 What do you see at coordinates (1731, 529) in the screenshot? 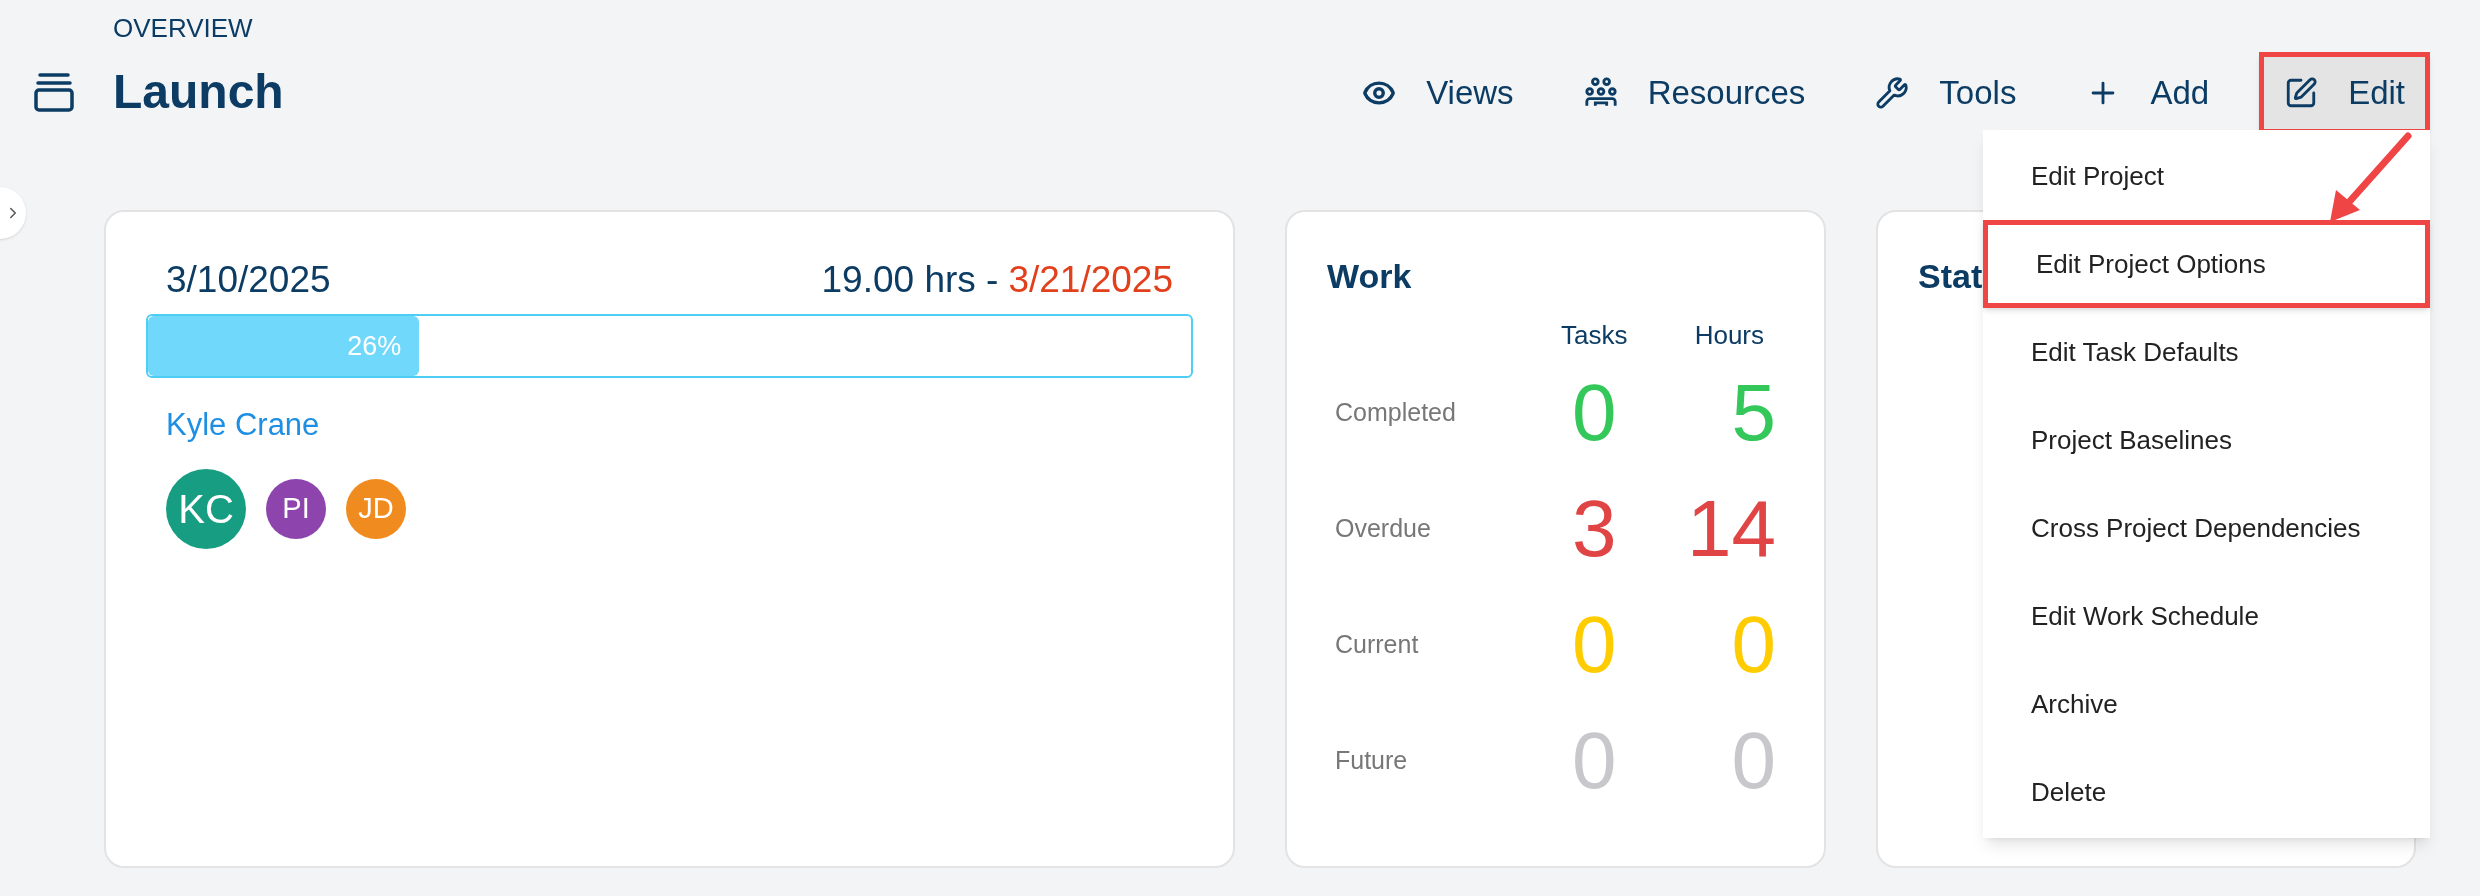
I see `hour-count: 14` at bounding box center [1731, 529].